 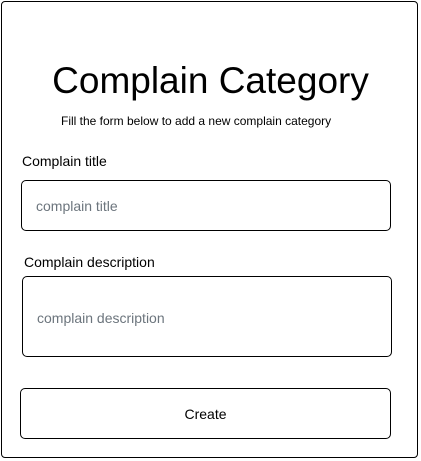 I want to click on create-button: Create, so click(x=205, y=413).